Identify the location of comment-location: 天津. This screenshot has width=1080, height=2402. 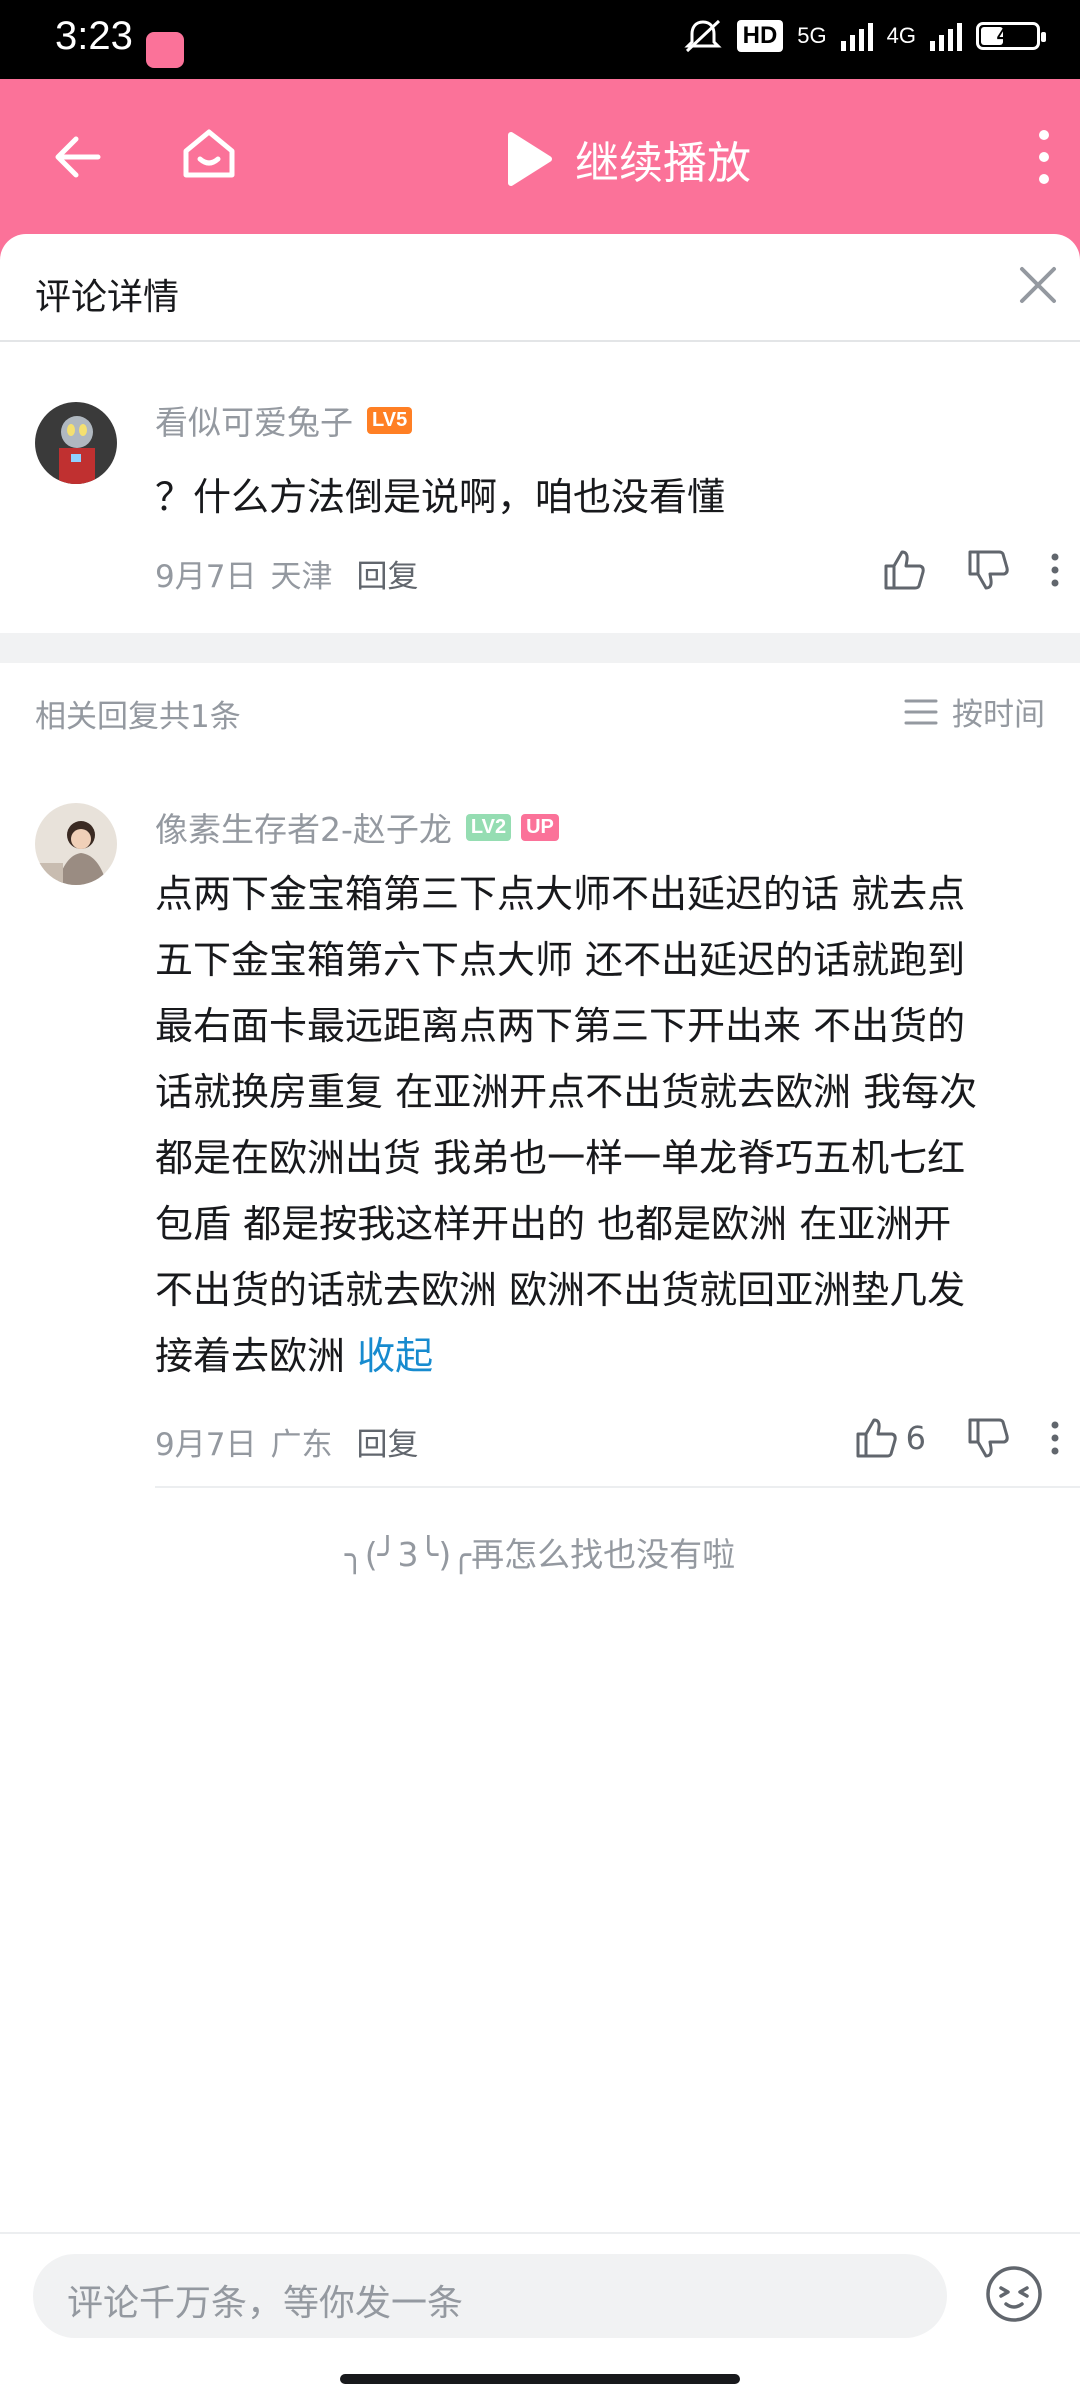
(301, 577).